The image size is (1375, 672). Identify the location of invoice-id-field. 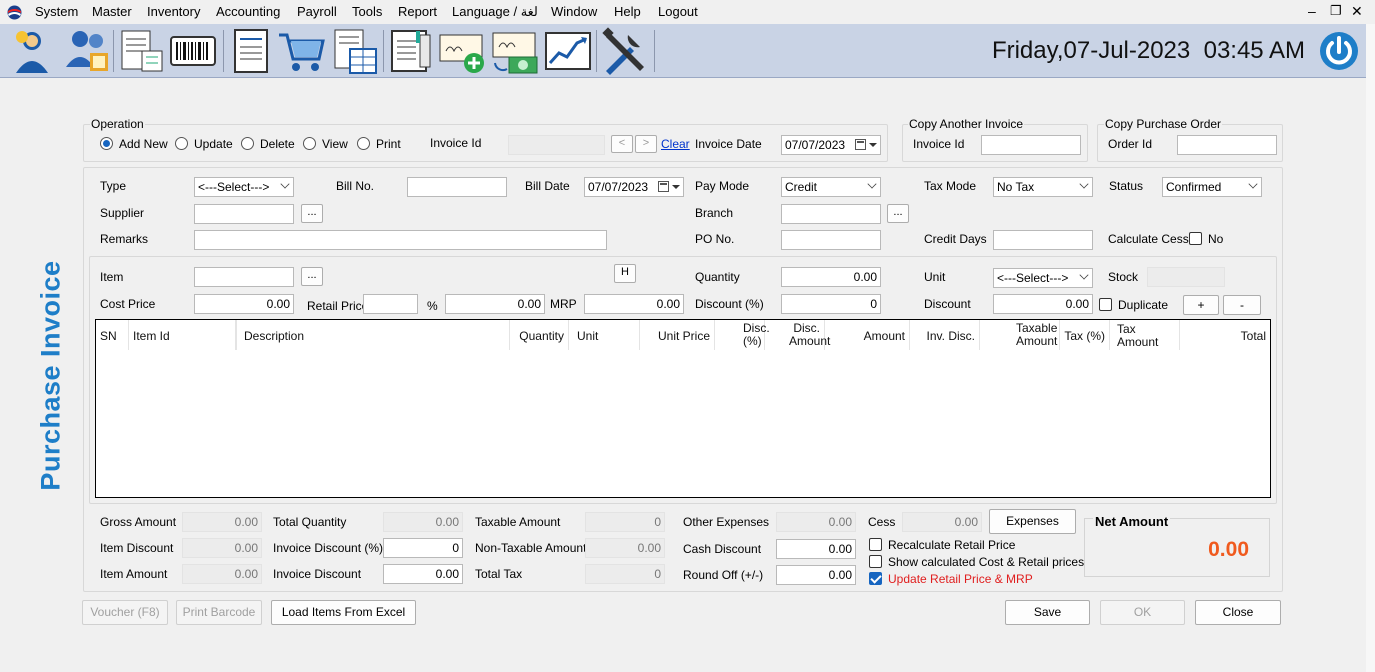
(556, 145).